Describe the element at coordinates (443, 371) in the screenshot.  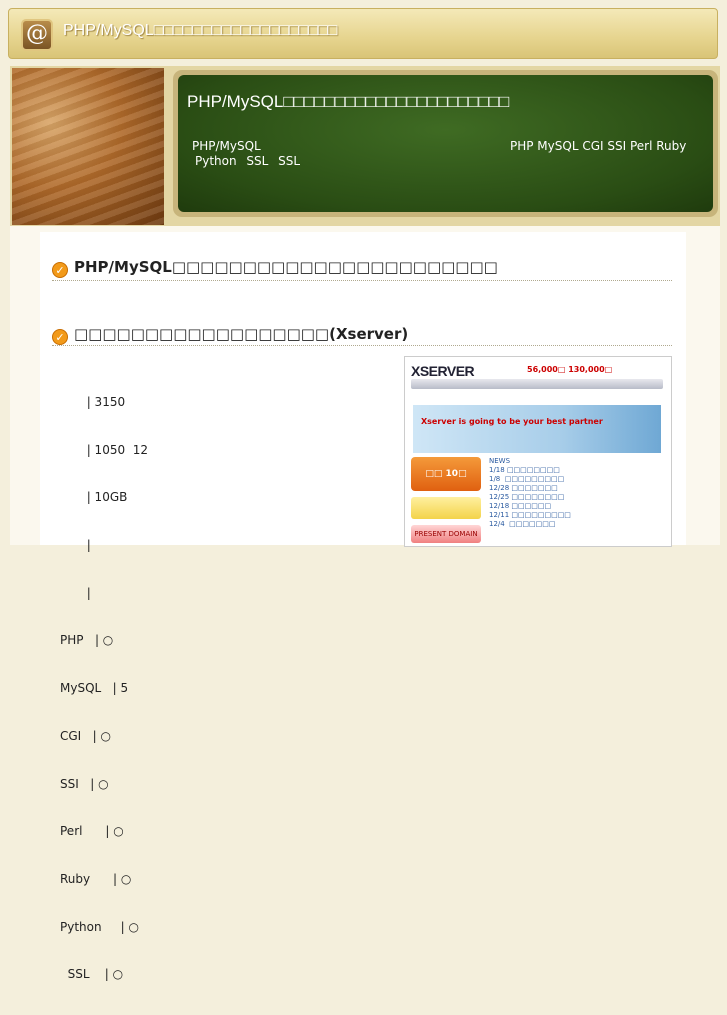
I see `xserver-logo: XSERVER` at that location.